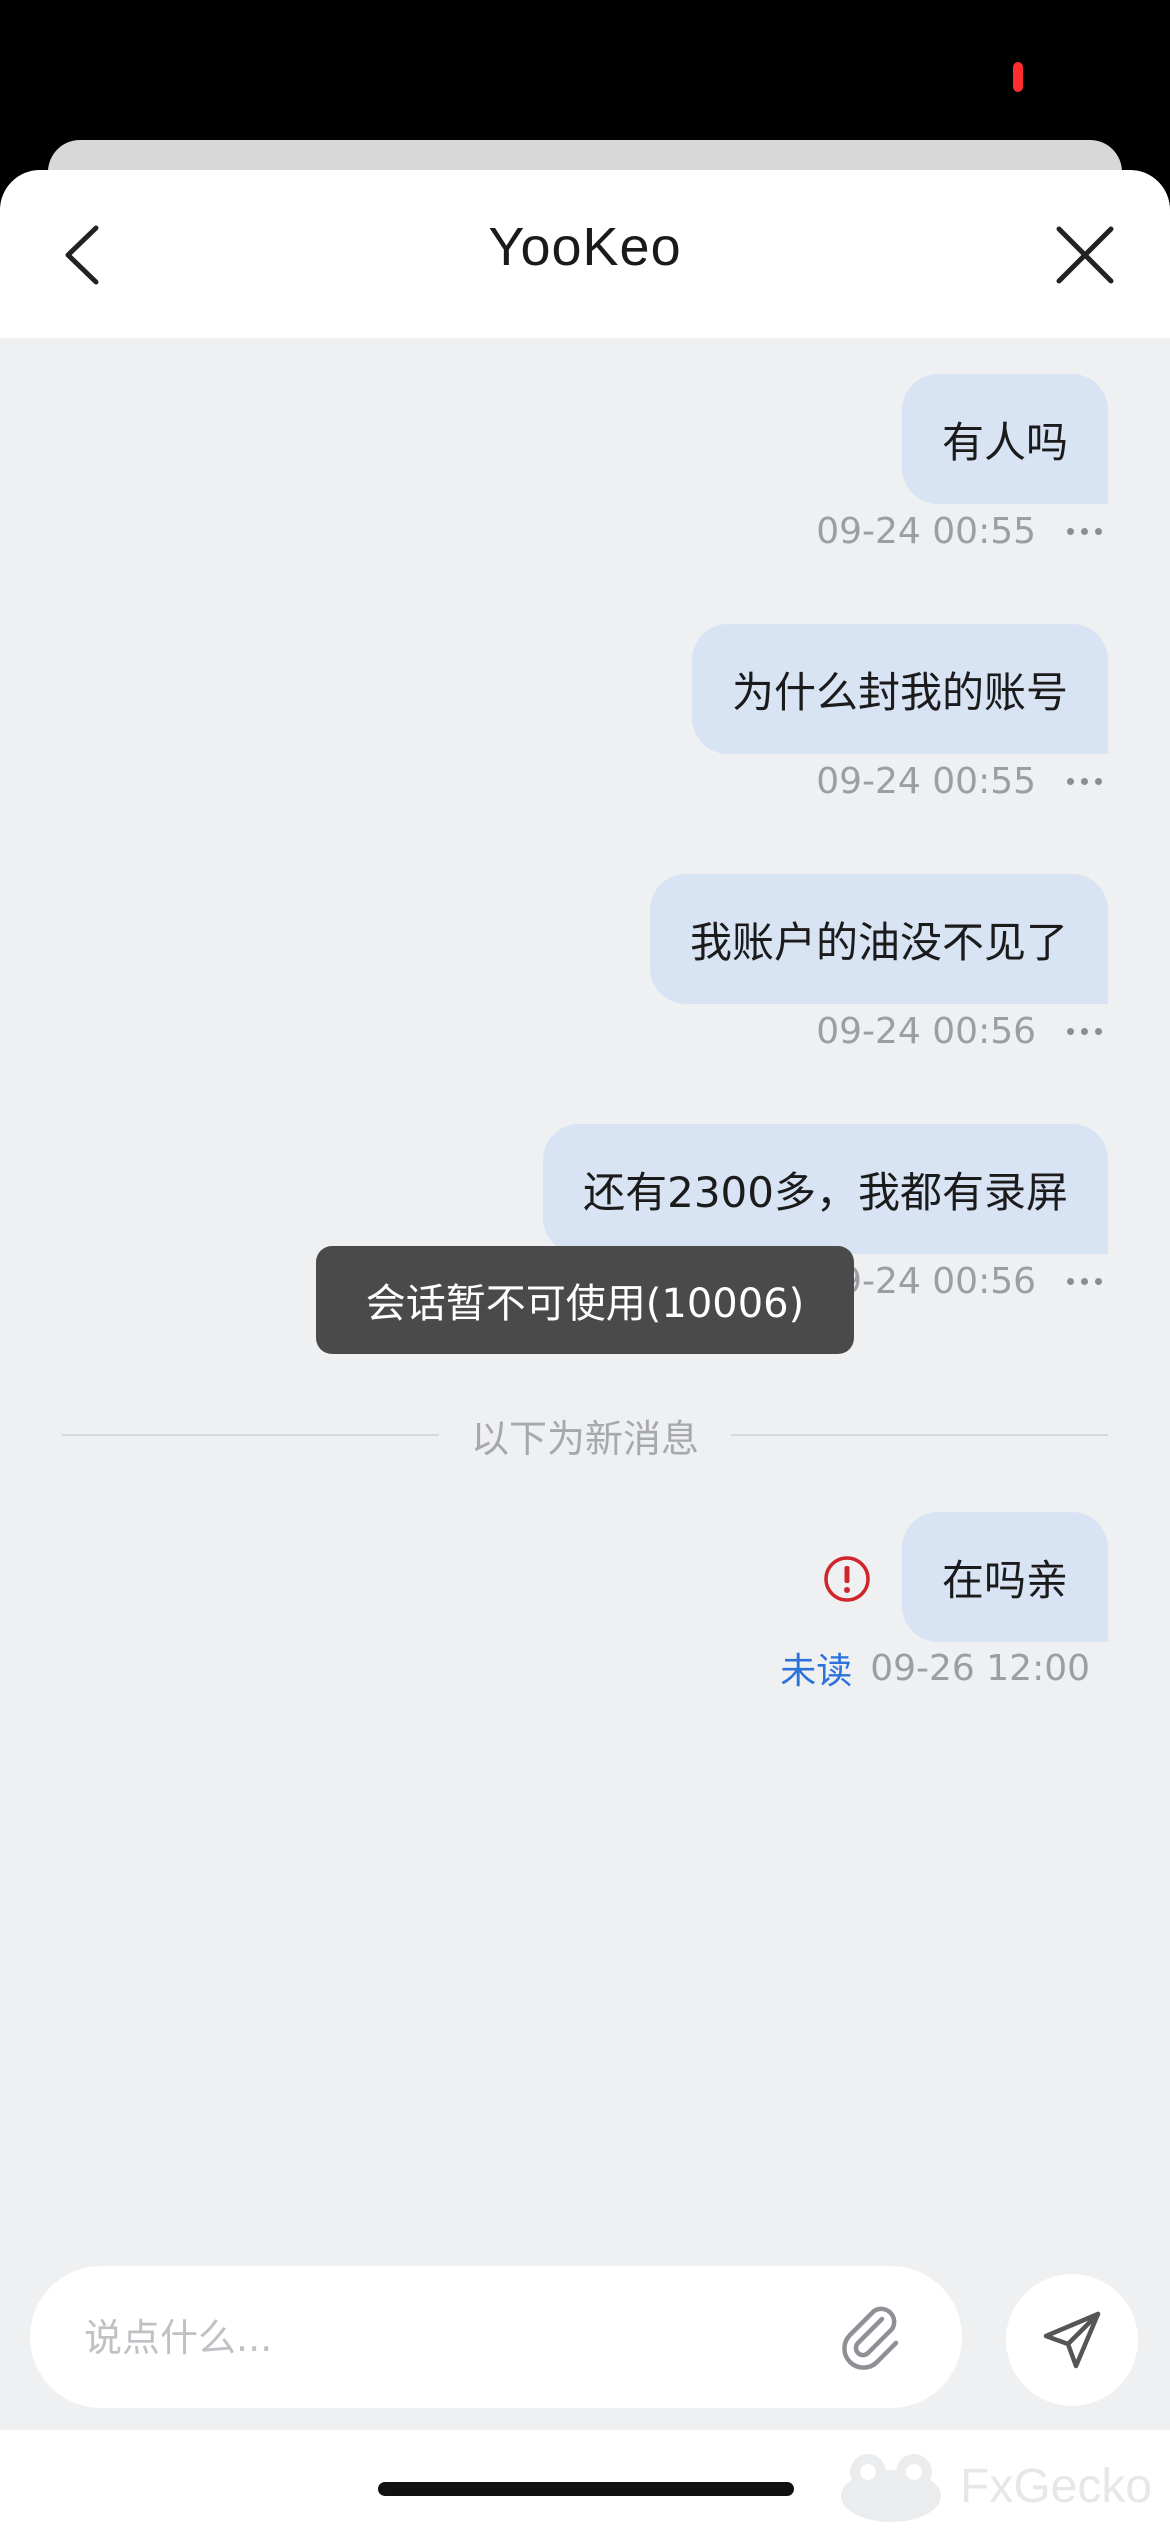 The width and height of the screenshot is (1170, 2532). I want to click on error-icon, so click(847, 1579).